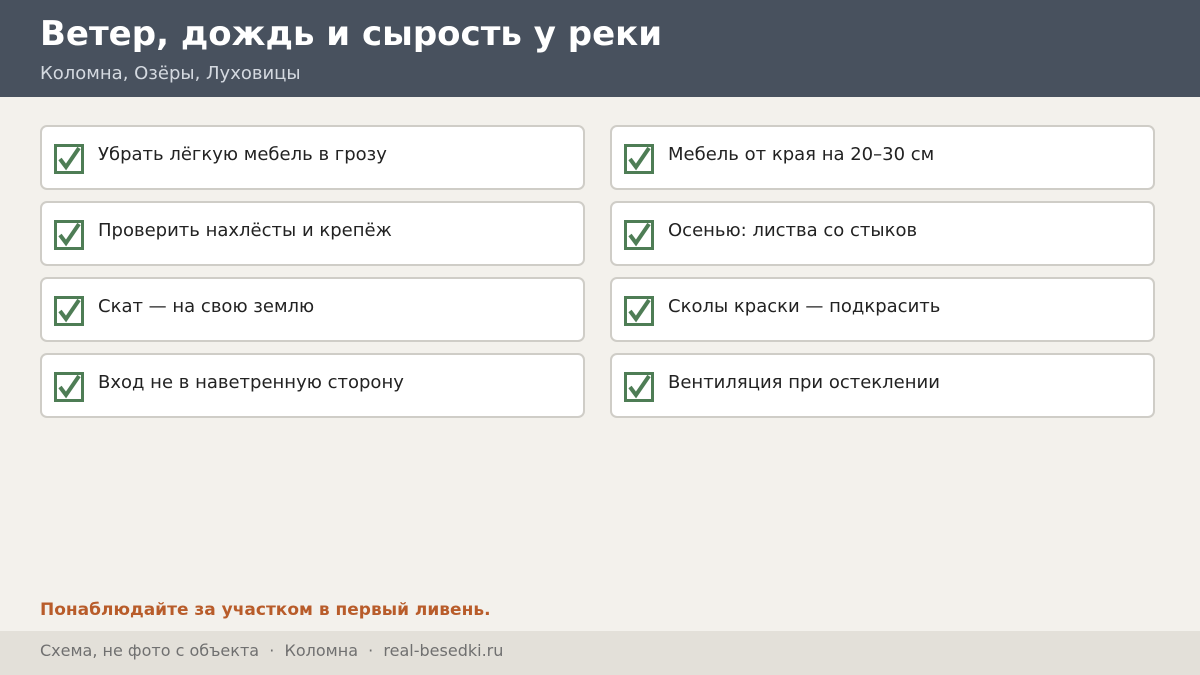  What do you see at coordinates (793, 230) in the screenshot?
I see `checklist-item-label: Осенью: листва со стыков` at bounding box center [793, 230].